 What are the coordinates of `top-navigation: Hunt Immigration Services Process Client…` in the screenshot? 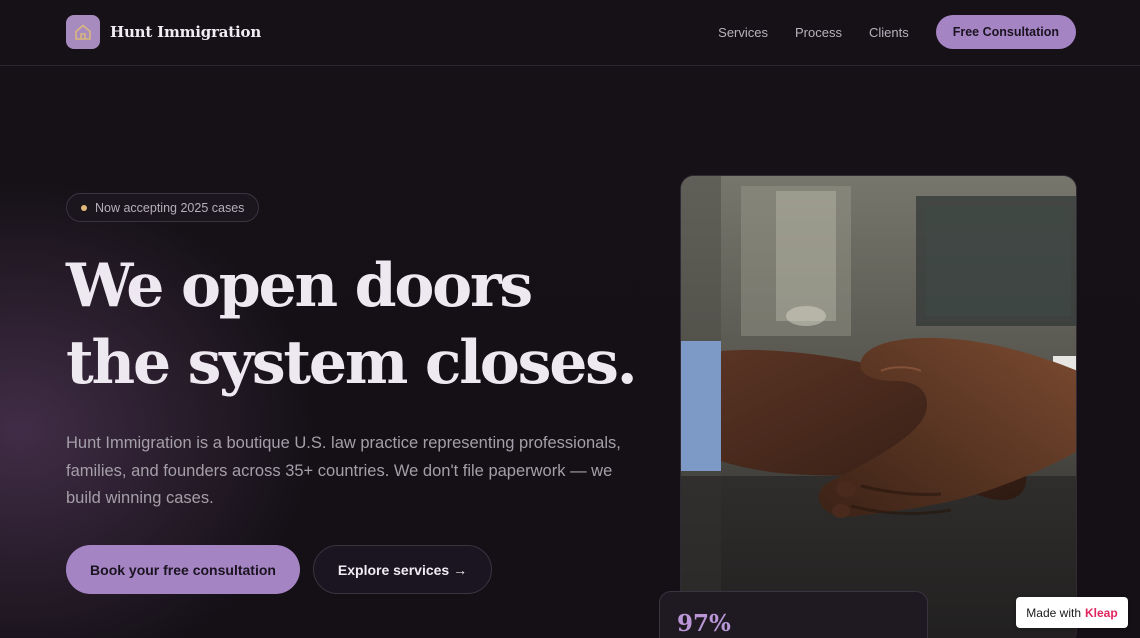 It's located at (570, 33).